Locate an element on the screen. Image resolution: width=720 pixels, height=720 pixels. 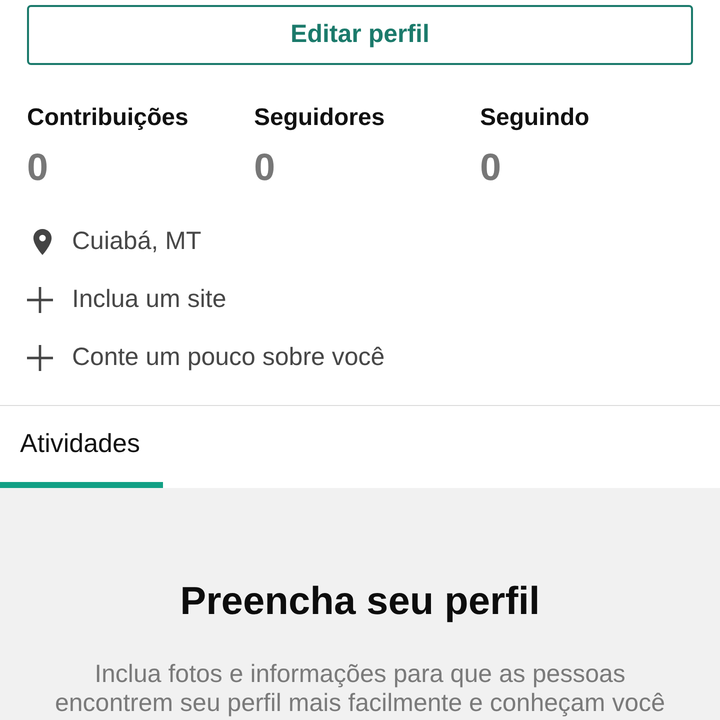
add-info-button: Inclua um site is located at coordinates (126, 300).